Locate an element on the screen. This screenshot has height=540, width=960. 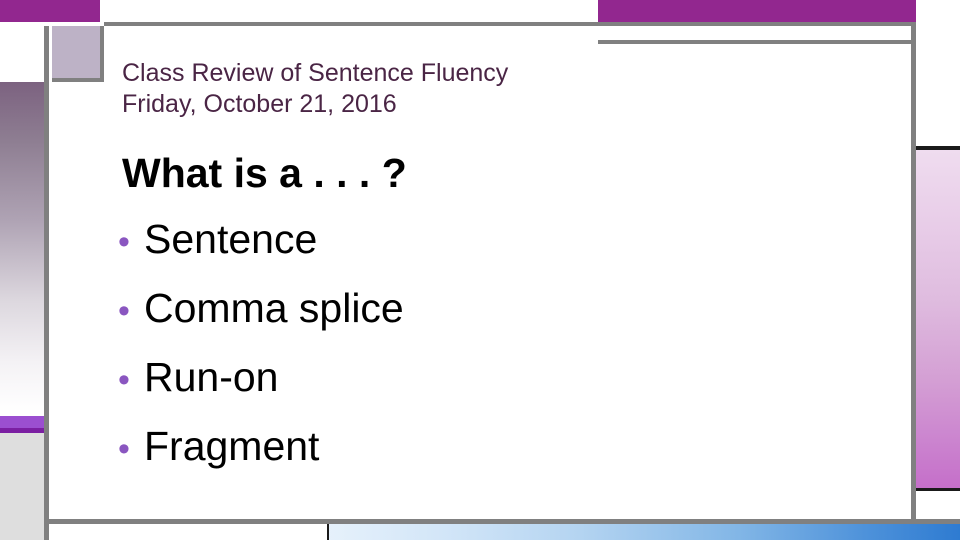
list-item: • Comma splice is located at coordinates (498, 309).